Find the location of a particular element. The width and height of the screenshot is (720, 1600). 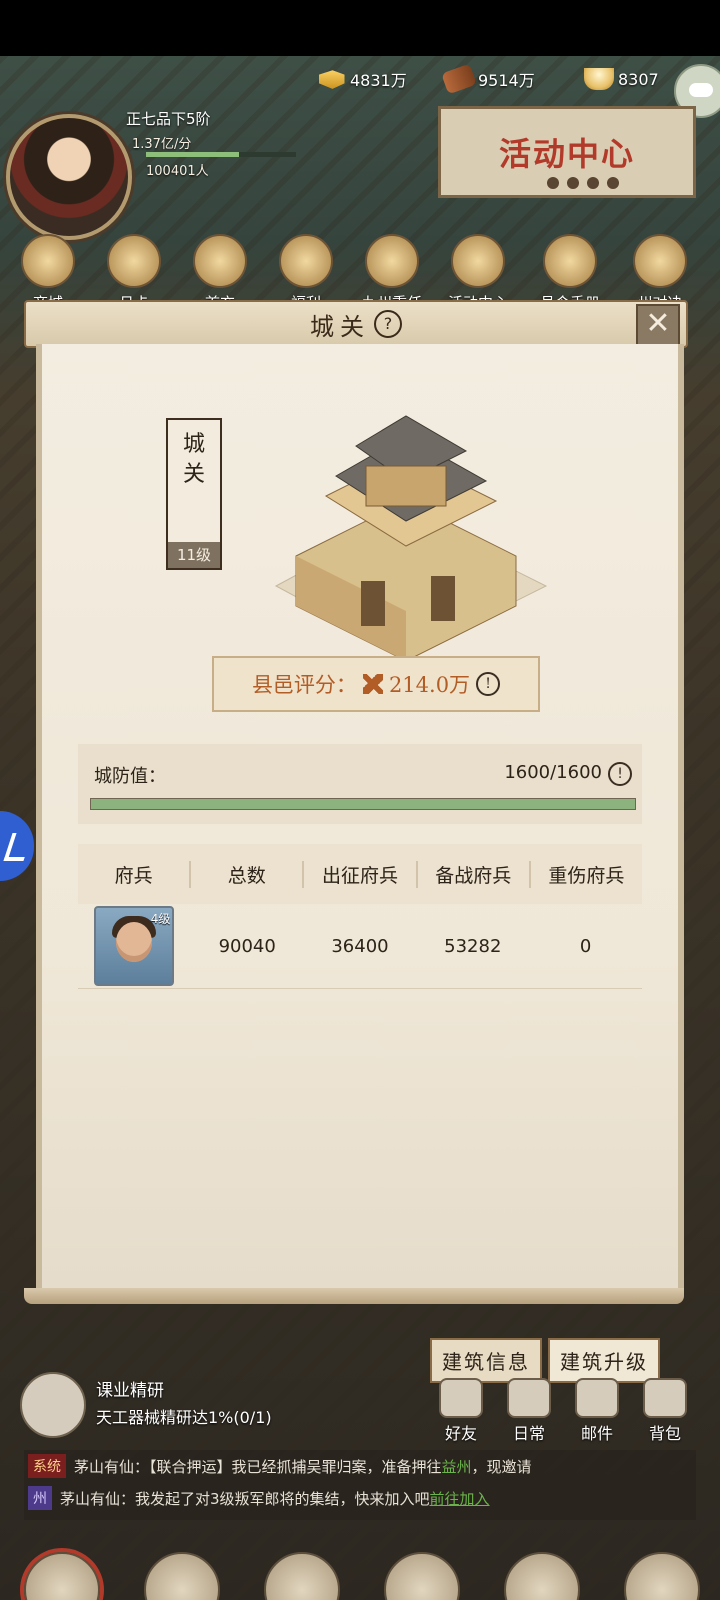

gold-bars-icon is located at coordinates (332, 79).